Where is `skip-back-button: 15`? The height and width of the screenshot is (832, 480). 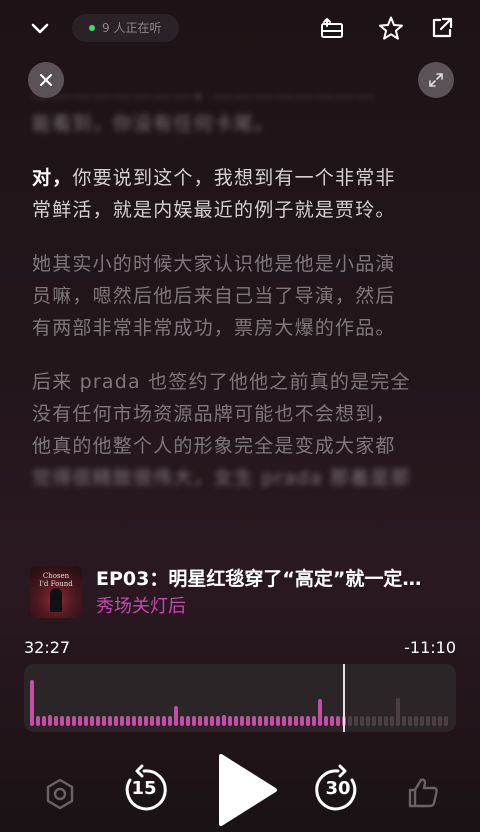 skip-back-button: 15 is located at coordinates (144, 790).